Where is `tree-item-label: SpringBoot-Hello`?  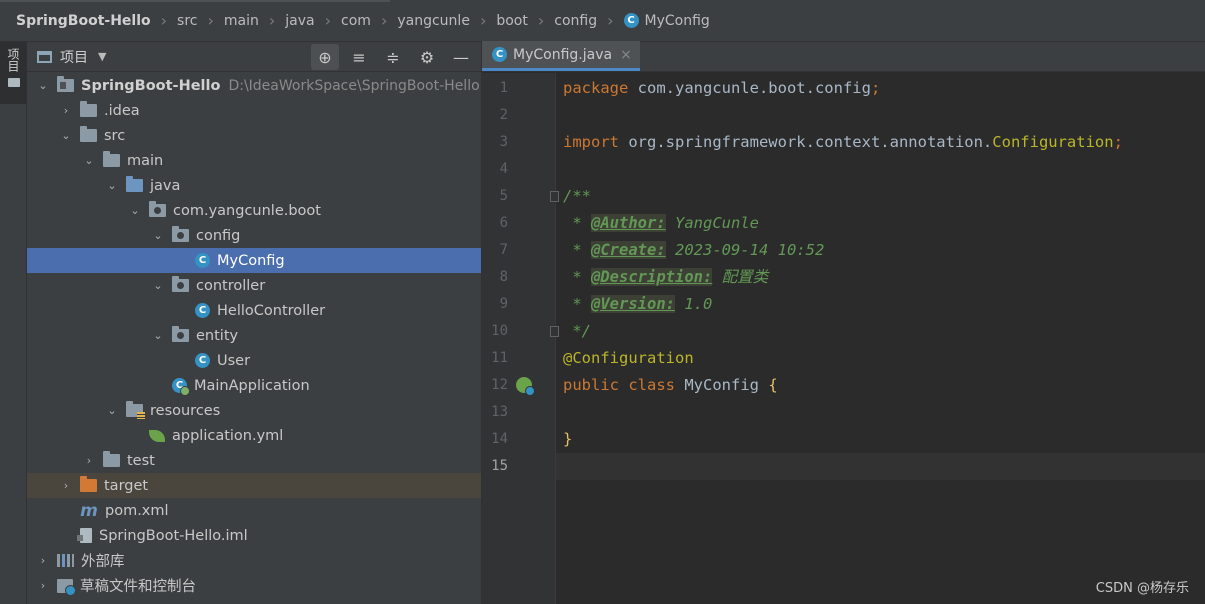
tree-item-label: SpringBoot-Hello is located at coordinates (151, 85).